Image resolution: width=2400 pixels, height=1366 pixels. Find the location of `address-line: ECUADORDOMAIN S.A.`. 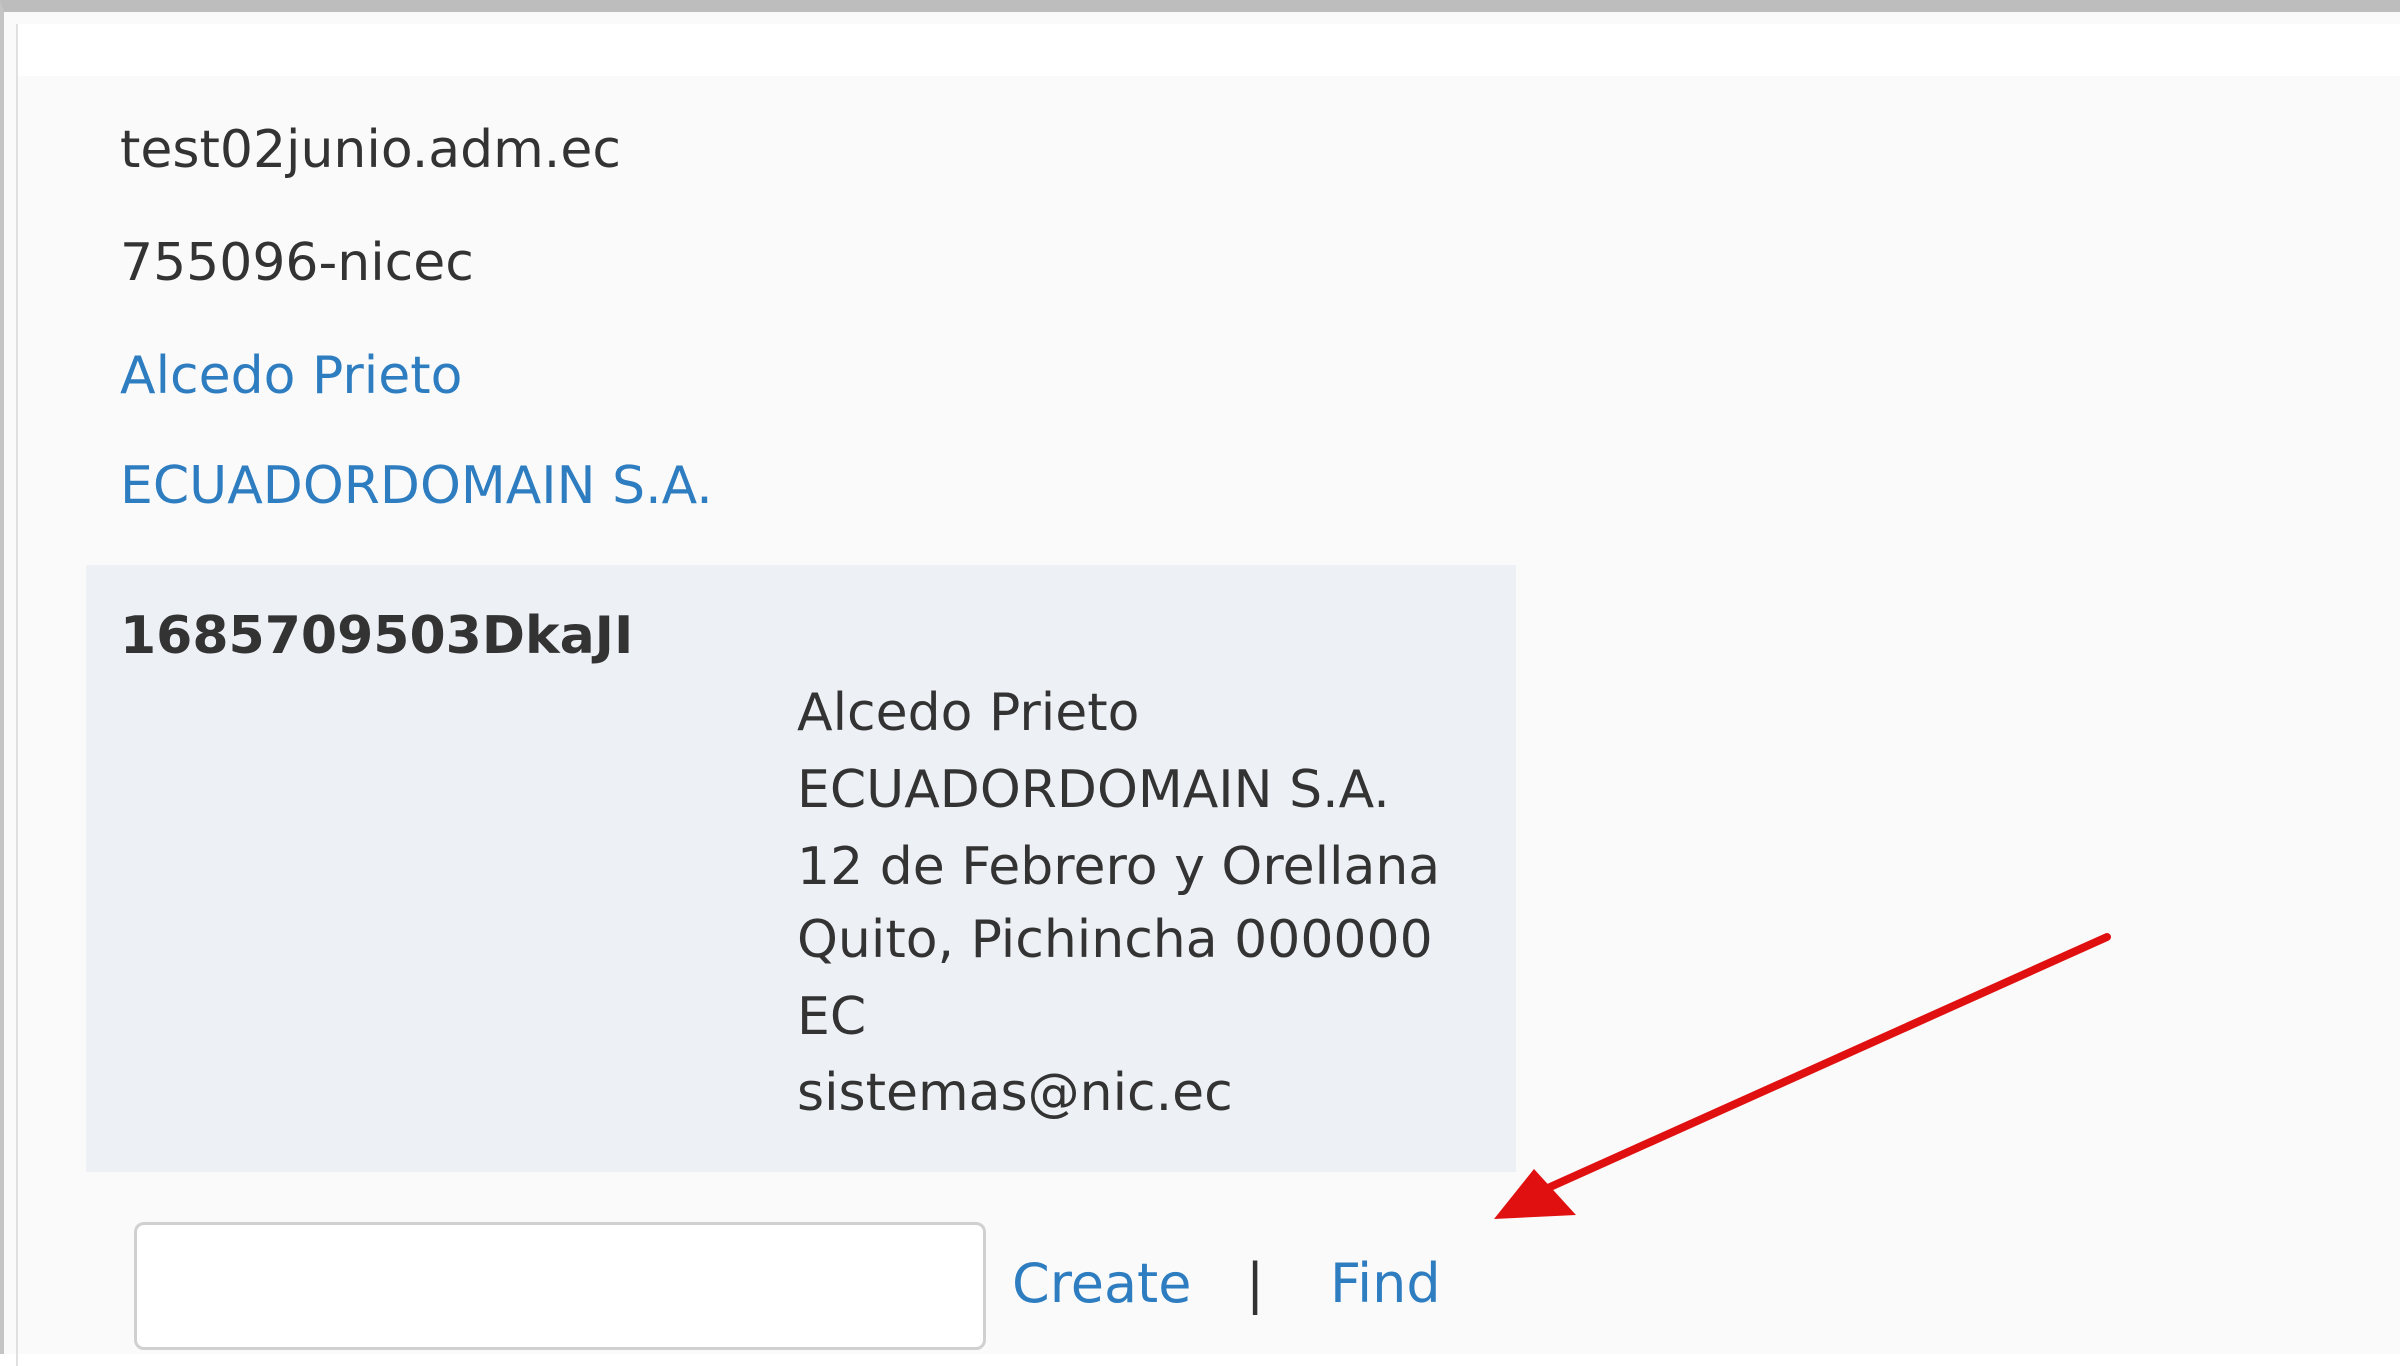

address-line: ECUADORDOMAIN S.A. is located at coordinates (1093, 790).